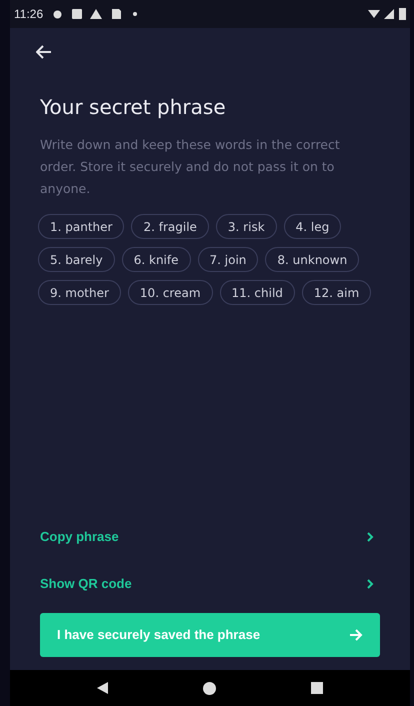 The height and width of the screenshot is (706, 414). What do you see at coordinates (79, 292) in the screenshot?
I see `word-chip: 9. mother` at bounding box center [79, 292].